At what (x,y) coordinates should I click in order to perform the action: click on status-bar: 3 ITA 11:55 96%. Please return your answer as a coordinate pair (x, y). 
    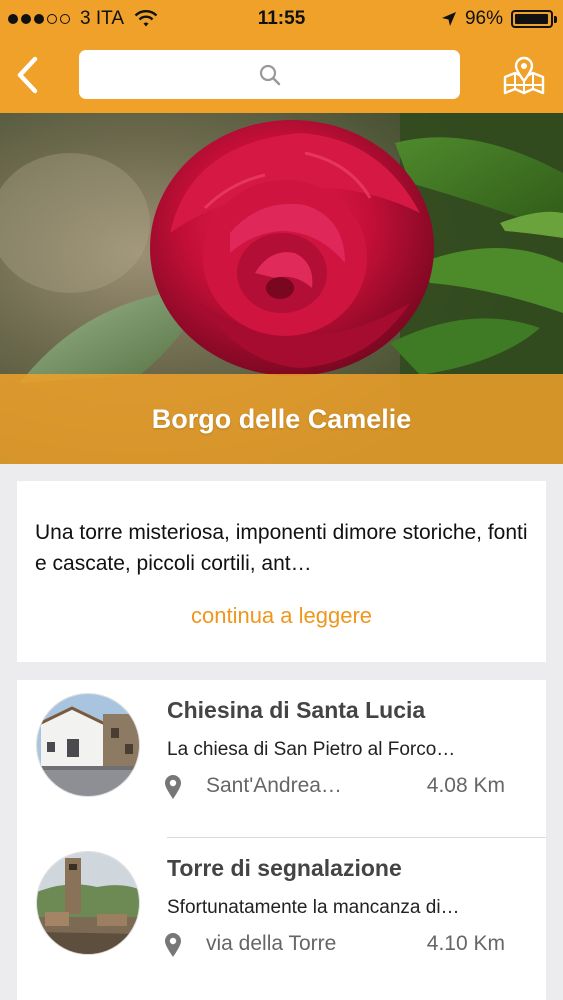
    Looking at the image, I should click on (281, 19).